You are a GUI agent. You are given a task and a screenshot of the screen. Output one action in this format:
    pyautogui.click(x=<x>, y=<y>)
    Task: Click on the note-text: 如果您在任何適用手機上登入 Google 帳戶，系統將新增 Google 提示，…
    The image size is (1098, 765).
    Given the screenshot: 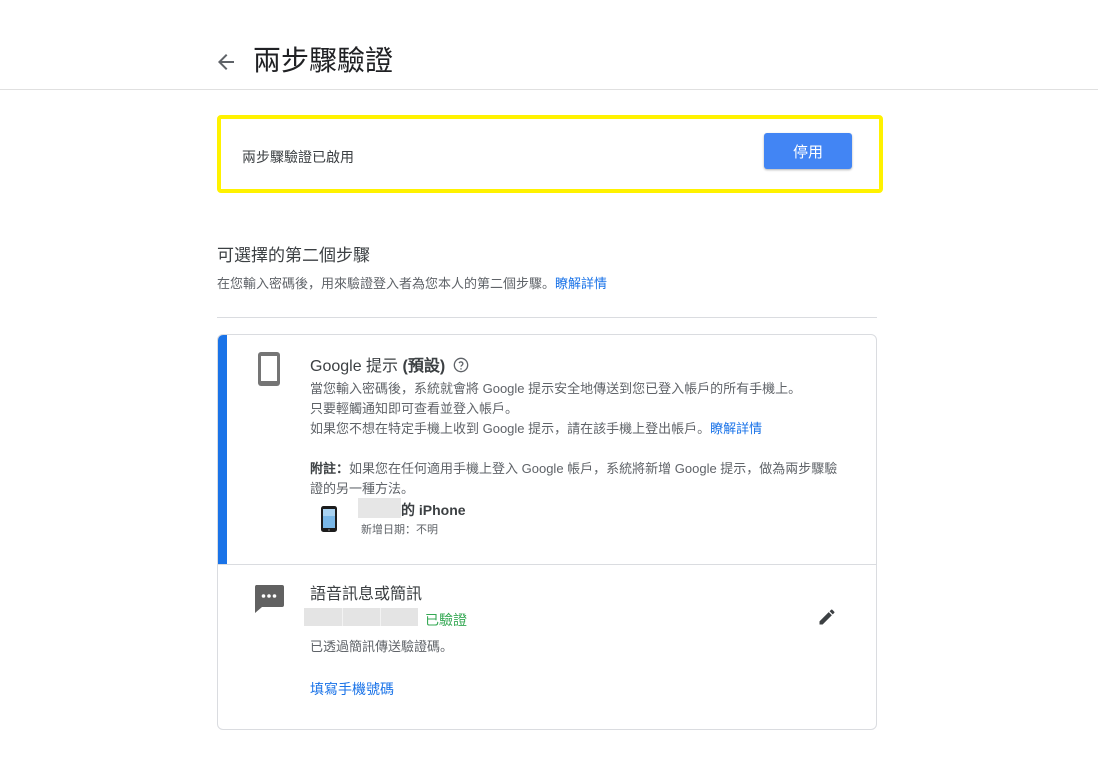 What is the action you would take?
    pyautogui.click(x=574, y=478)
    